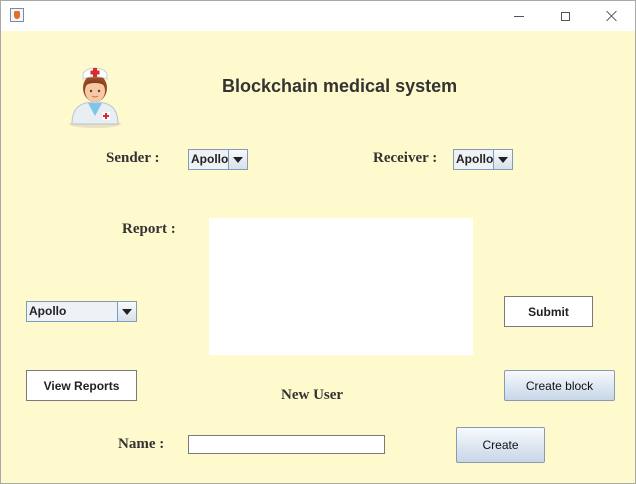 The height and width of the screenshot is (484, 636). What do you see at coordinates (473, 159) in the screenshot?
I see `receiver-combo-value: Apollo` at bounding box center [473, 159].